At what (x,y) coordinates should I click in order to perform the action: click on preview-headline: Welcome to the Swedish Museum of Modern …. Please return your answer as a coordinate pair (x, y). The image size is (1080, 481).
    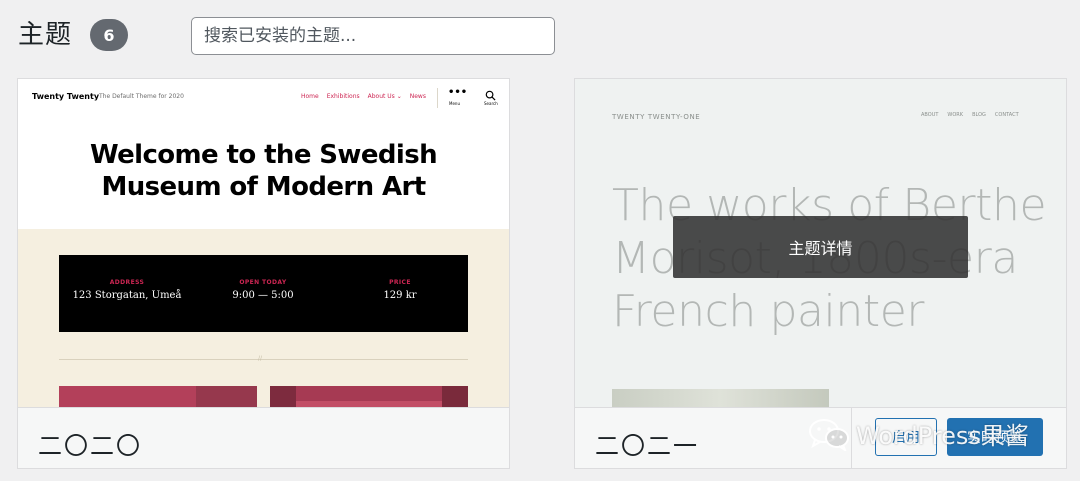
    Looking at the image, I should click on (263, 171).